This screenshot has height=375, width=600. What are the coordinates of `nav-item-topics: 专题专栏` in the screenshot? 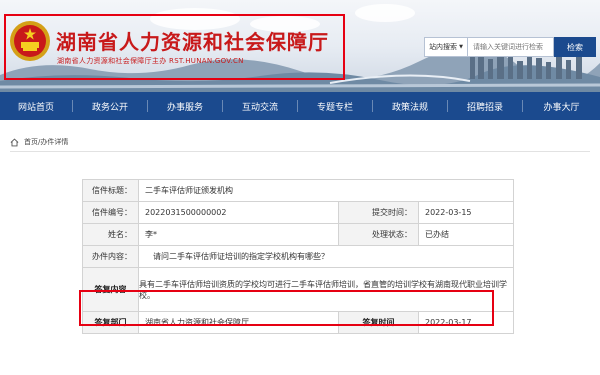 It's located at (335, 106).